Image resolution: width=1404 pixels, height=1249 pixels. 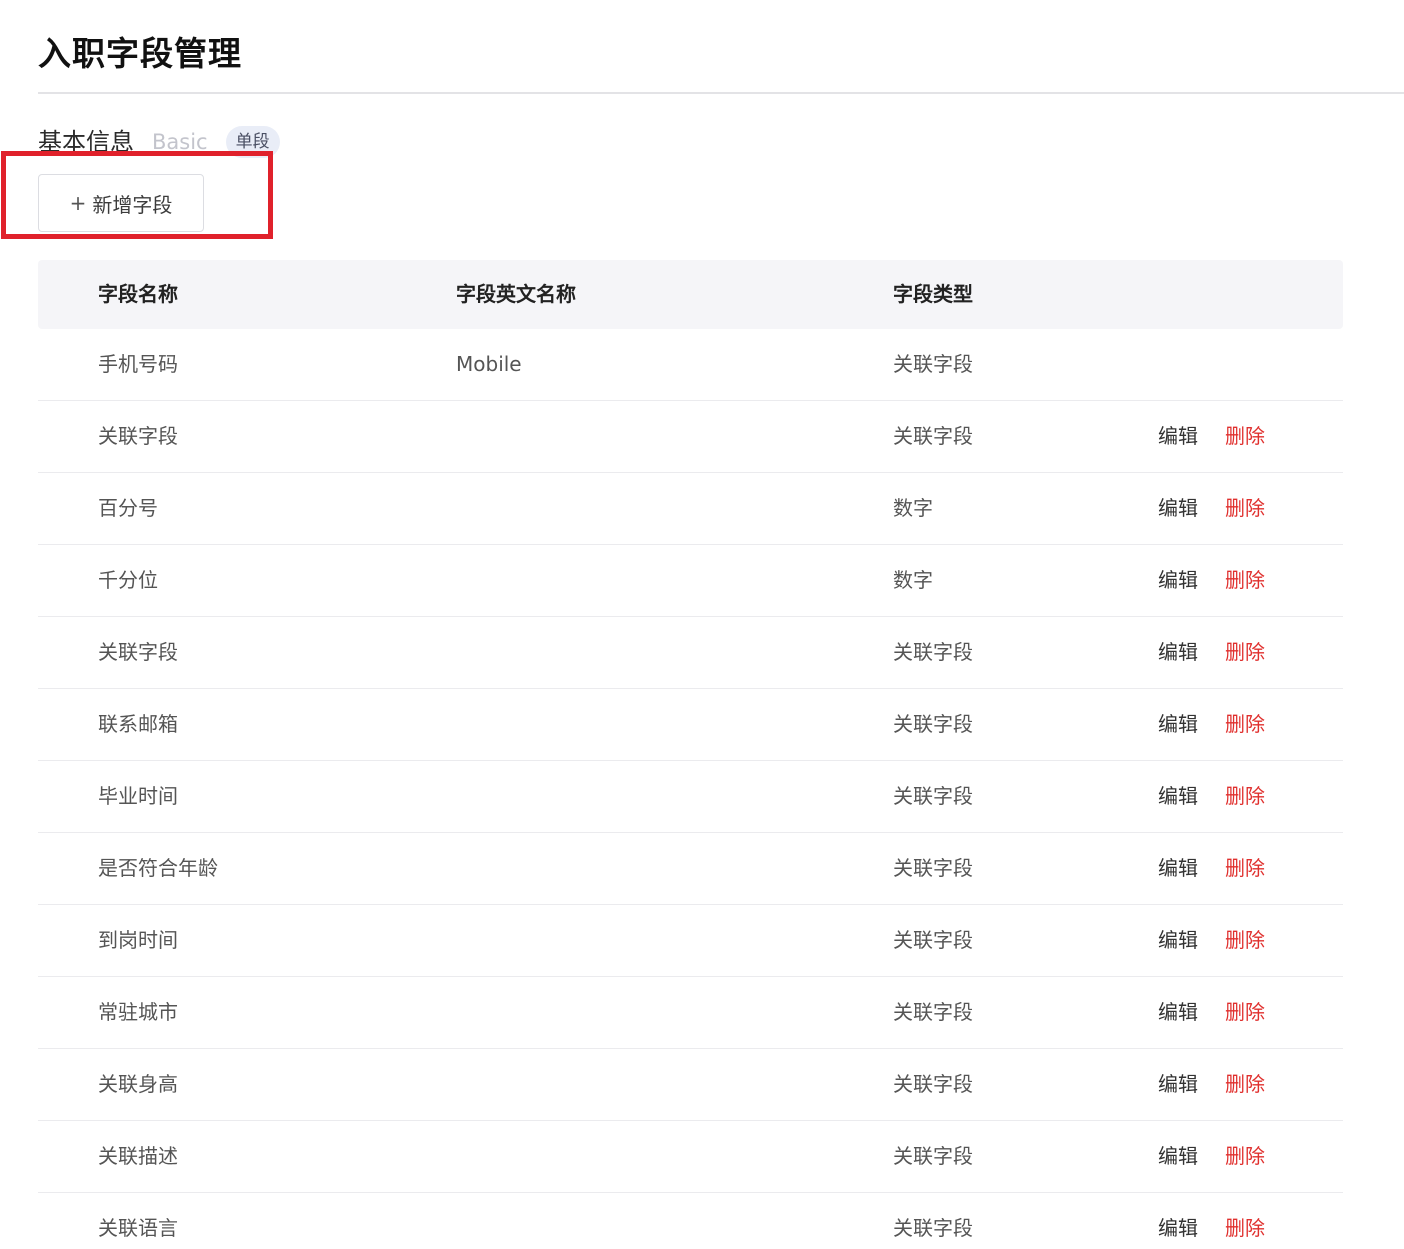 What do you see at coordinates (690, 869) in the screenshot?
I see `table-row: 是否符合年龄 关联字段 编辑 删除` at bounding box center [690, 869].